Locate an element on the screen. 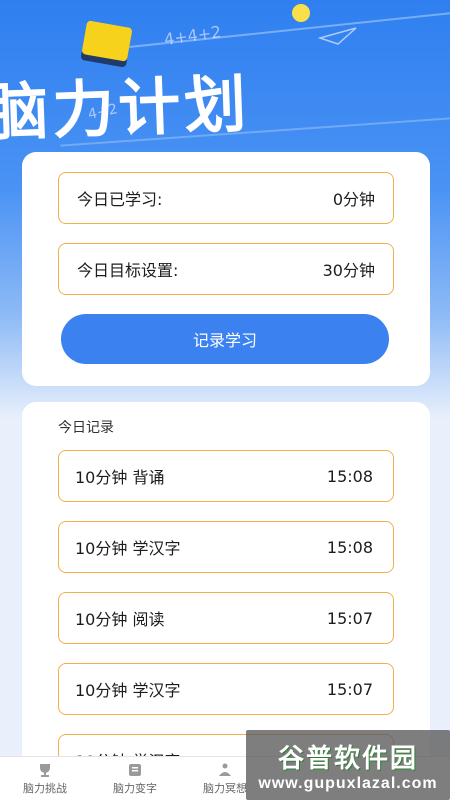  record-label: 10分钟 阅读 is located at coordinates (120, 619).